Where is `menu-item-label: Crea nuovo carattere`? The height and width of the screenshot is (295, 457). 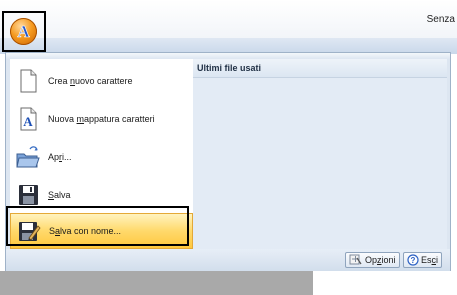
menu-item-label: Crea nuovo carattere is located at coordinates (90, 81).